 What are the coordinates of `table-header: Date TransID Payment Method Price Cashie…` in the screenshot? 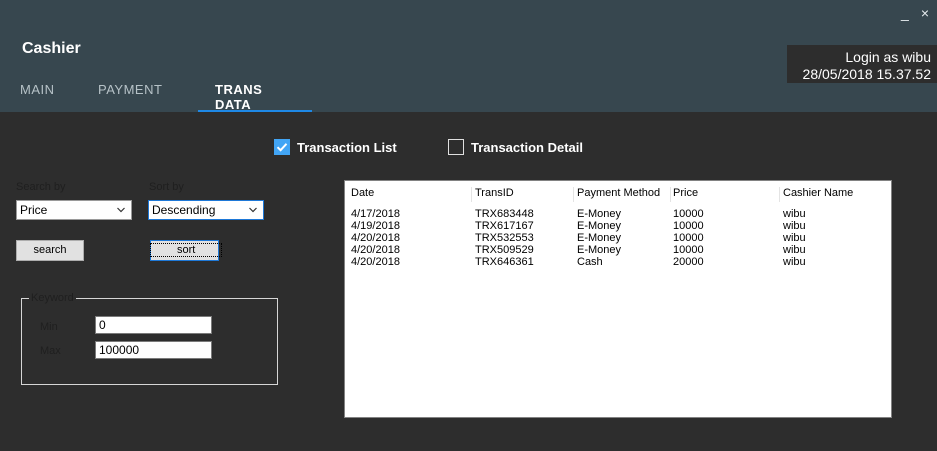 It's located at (618, 192).